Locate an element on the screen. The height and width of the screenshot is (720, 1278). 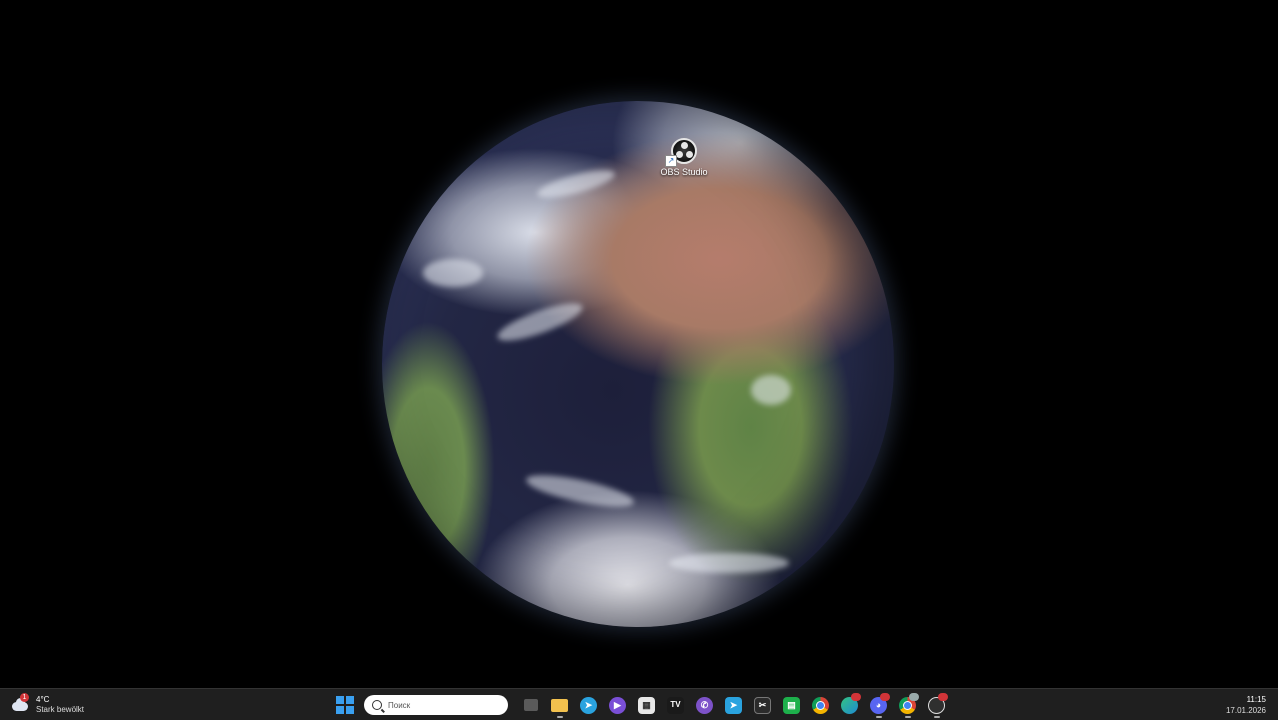
taskbar-app-telegram-desktop: ➤ is located at coordinates (733, 705).